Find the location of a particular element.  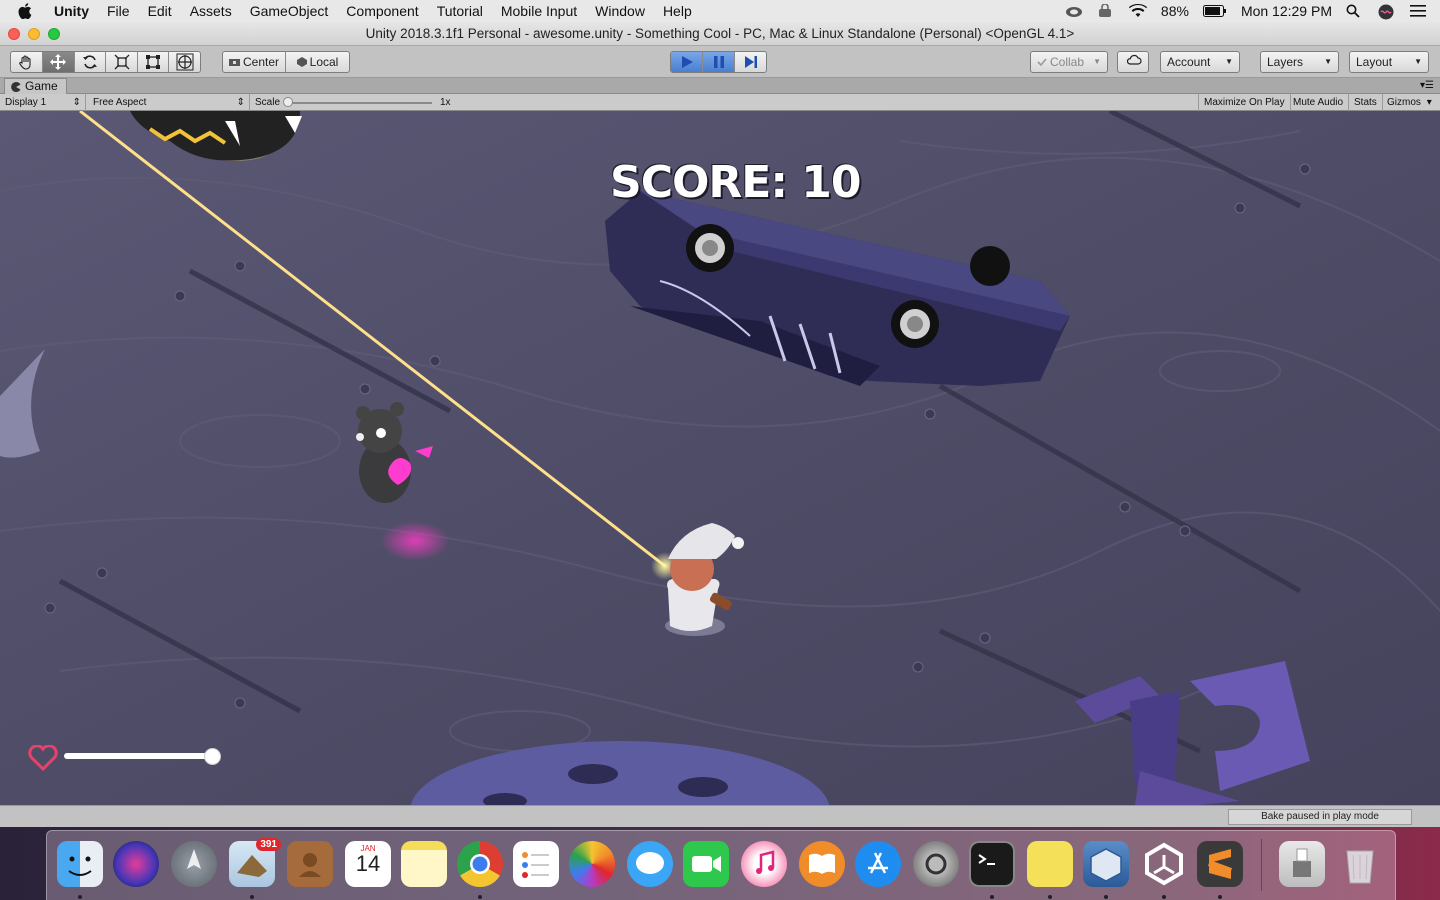

chrome-icon is located at coordinates (480, 864).